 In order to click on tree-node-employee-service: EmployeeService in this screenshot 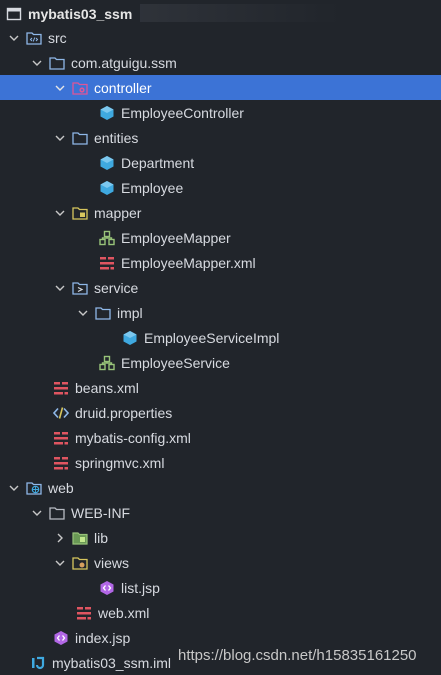, I will do `click(220, 362)`.